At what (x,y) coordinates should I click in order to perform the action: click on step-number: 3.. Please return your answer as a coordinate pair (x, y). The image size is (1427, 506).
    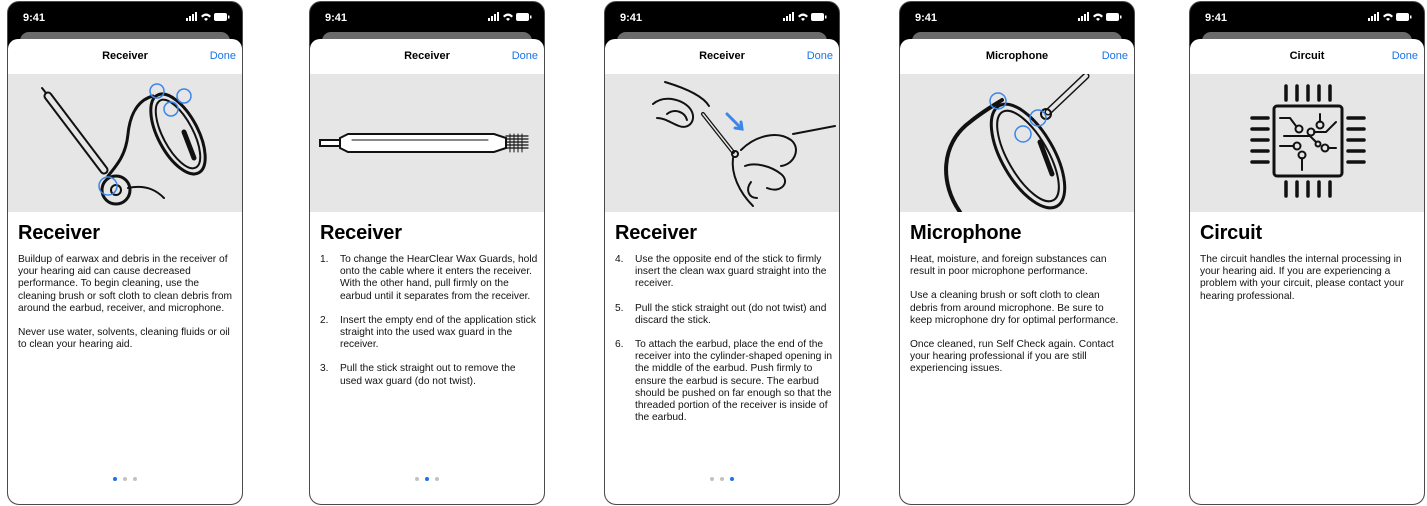
    Looking at the image, I should click on (324, 369).